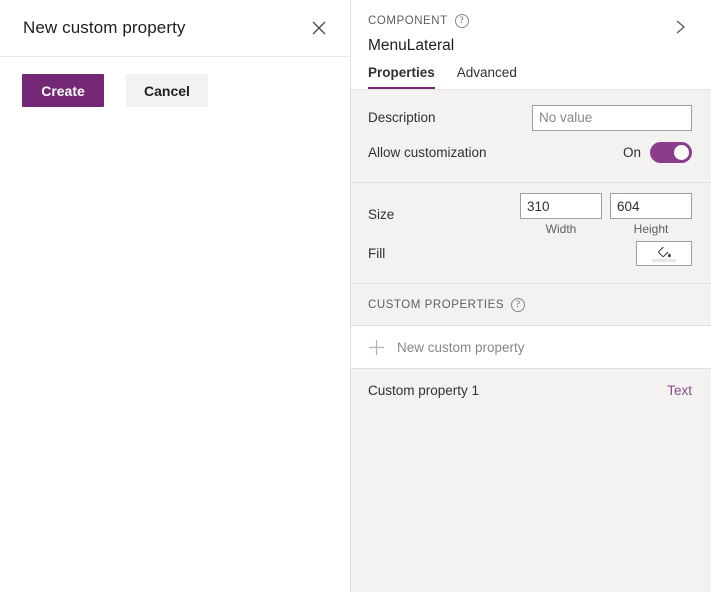 This screenshot has width=711, height=592. Describe the element at coordinates (401, 77) in the screenshot. I see `tab-properties: Properties` at that location.